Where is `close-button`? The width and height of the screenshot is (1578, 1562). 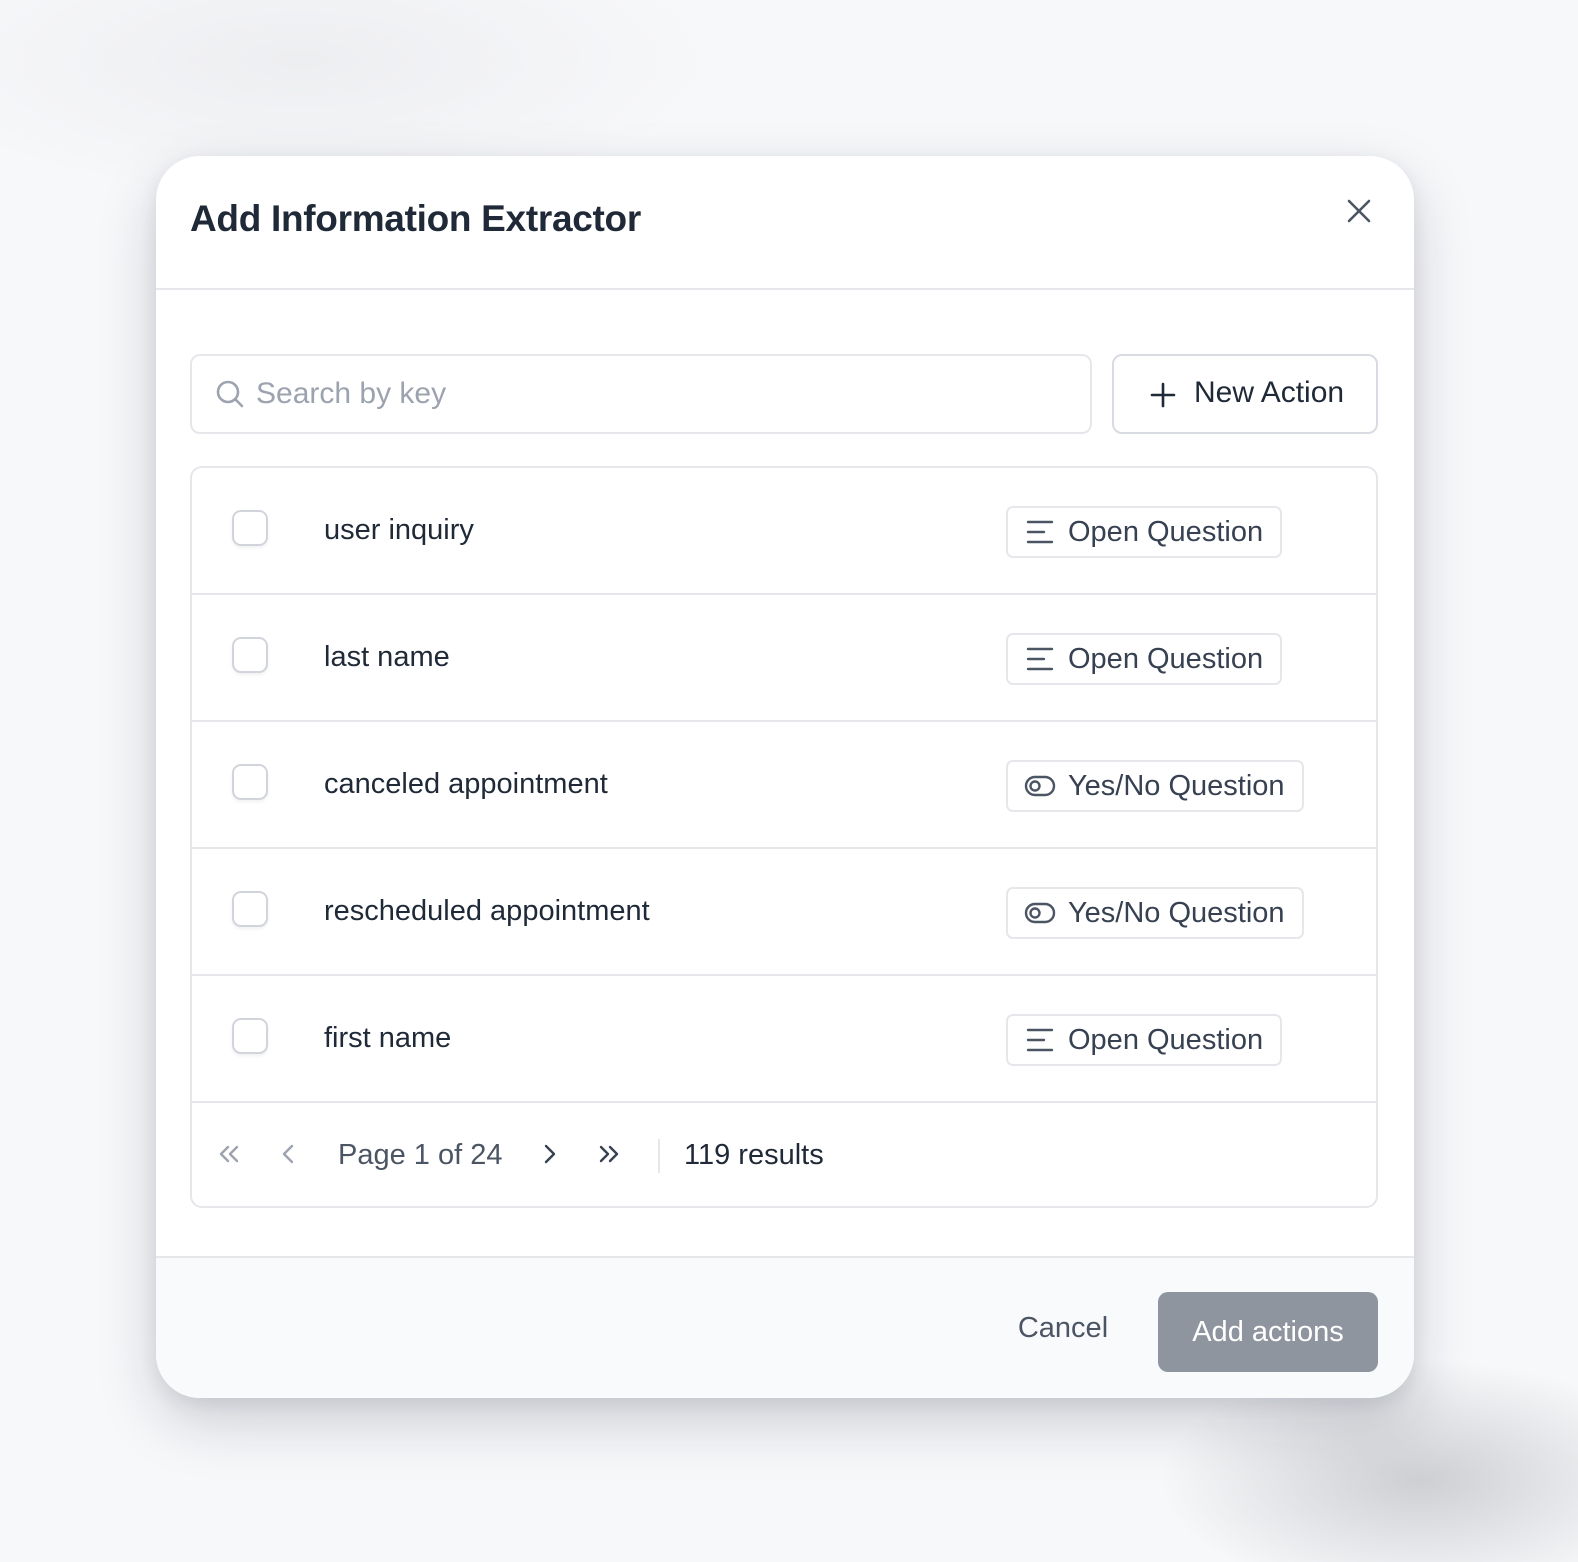 close-button is located at coordinates (1359, 211).